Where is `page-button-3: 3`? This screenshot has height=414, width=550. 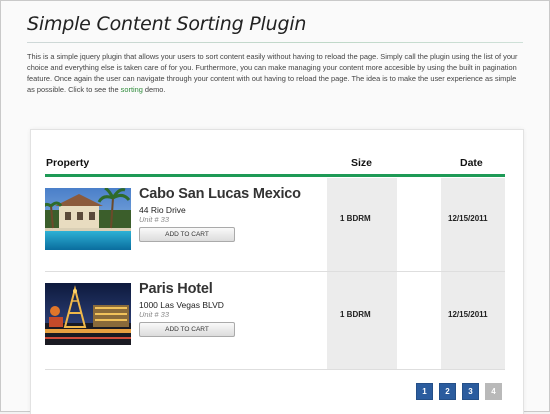
page-button-3: 3 is located at coordinates (470, 391).